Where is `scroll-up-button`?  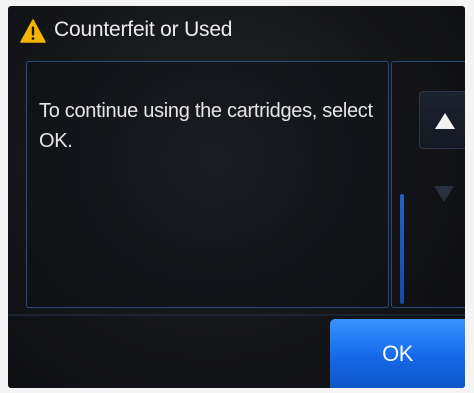 scroll-up-button is located at coordinates (442, 120).